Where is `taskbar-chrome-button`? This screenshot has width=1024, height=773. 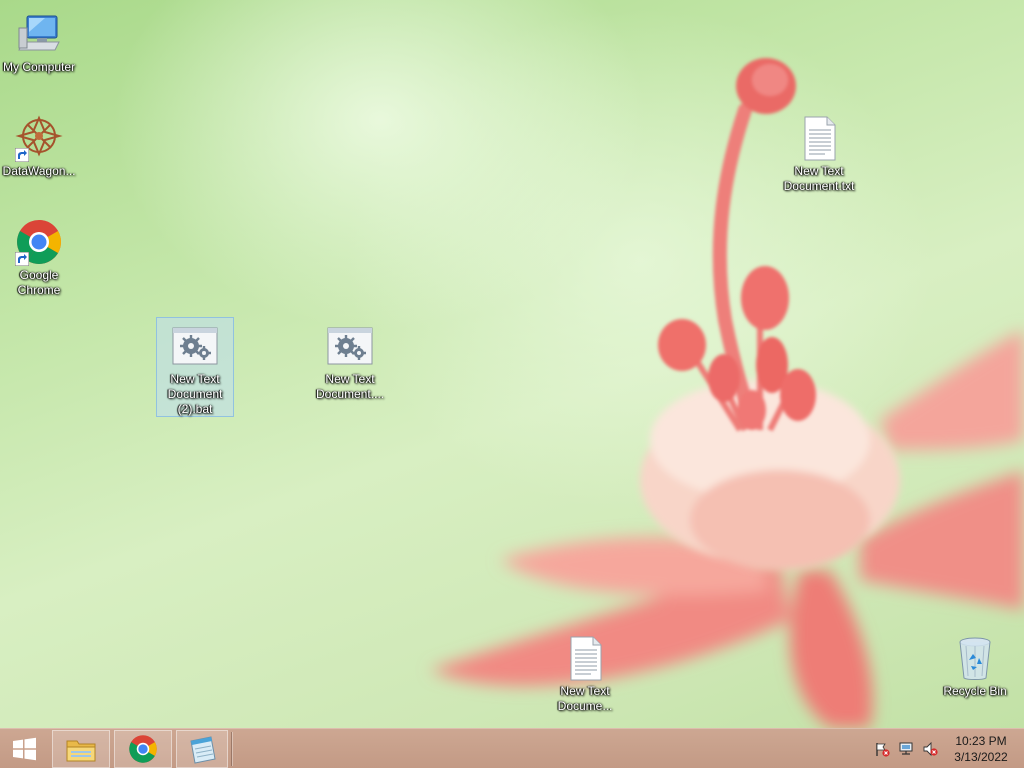
taskbar-chrome-button is located at coordinates (143, 749).